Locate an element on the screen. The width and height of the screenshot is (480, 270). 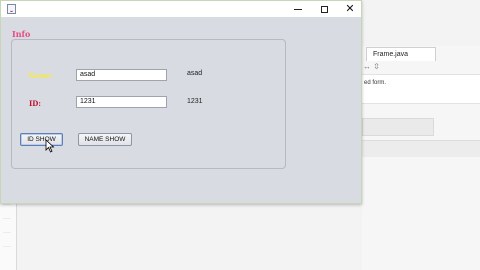
name-input: asad is located at coordinates (121, 75).